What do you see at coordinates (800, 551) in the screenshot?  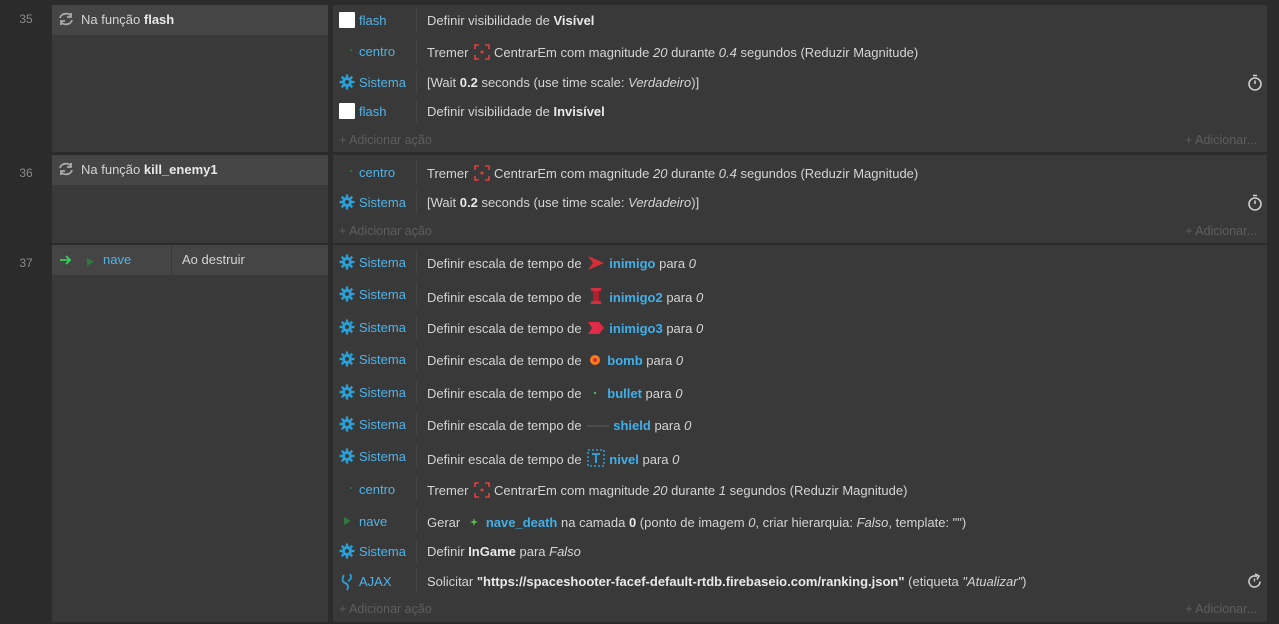 I see `action-row: Sistema Definir InGame para Falso` at bounding box center [800, 551].